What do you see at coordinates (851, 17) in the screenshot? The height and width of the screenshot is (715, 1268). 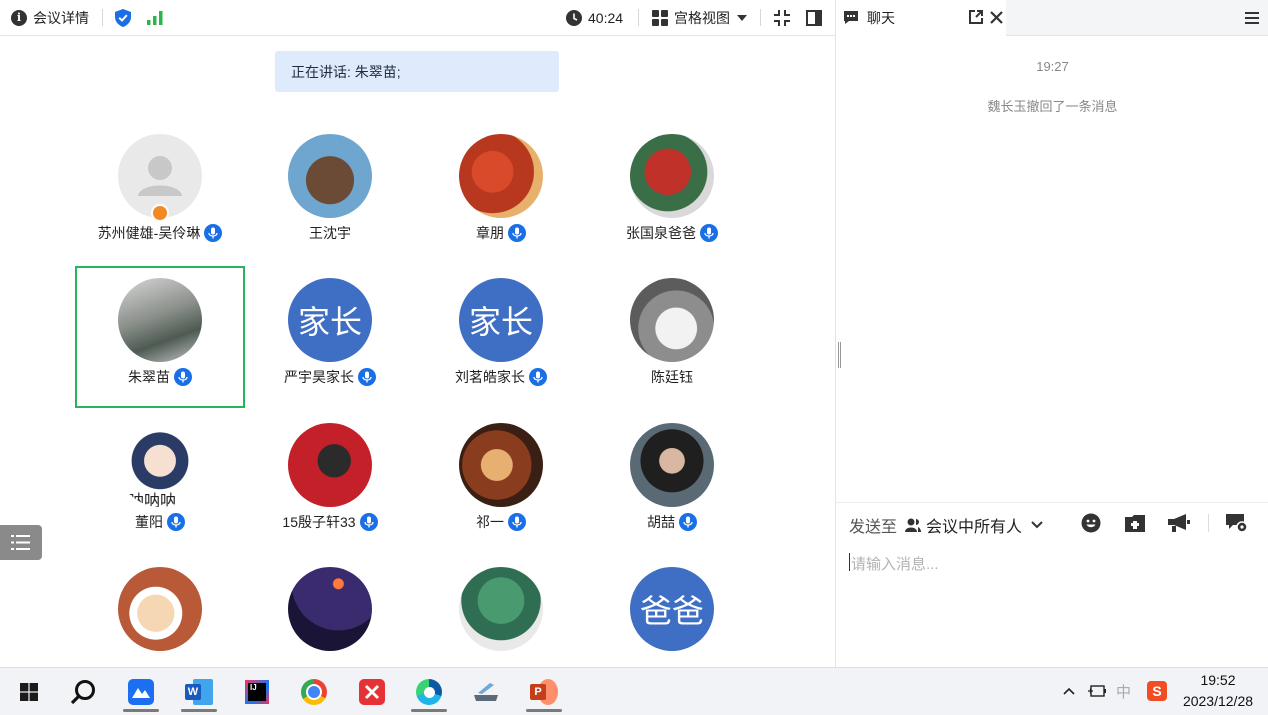 I see `chat-bubble-icon` at bounding box center [851, 17].